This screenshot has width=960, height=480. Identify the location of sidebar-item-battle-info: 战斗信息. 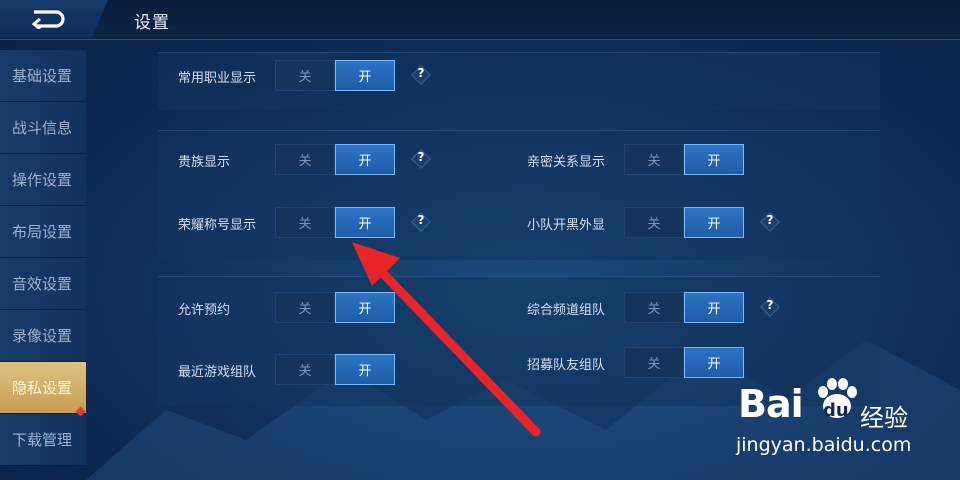
(43, 128).